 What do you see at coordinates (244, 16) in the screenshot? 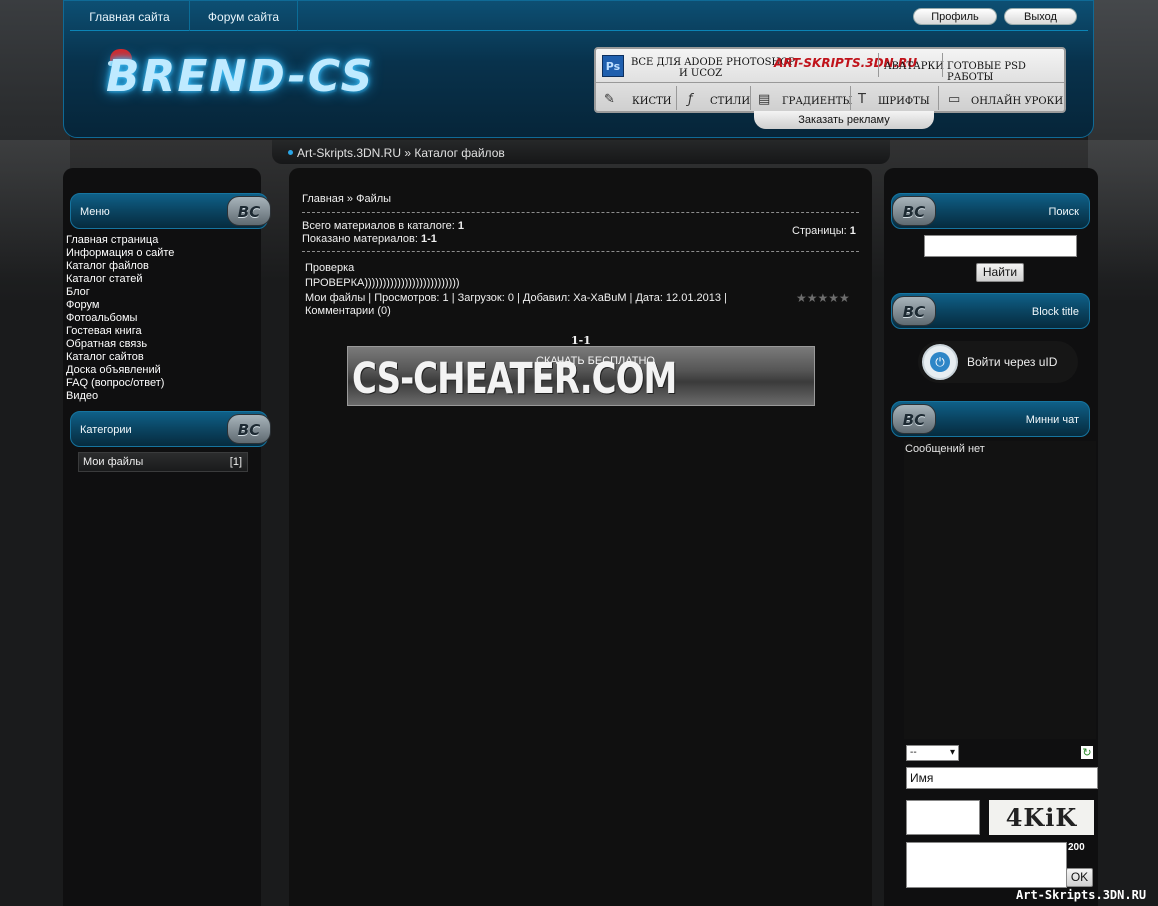
I see `nav-forum-link: Форум сайта` at bounding box center [244, 16].